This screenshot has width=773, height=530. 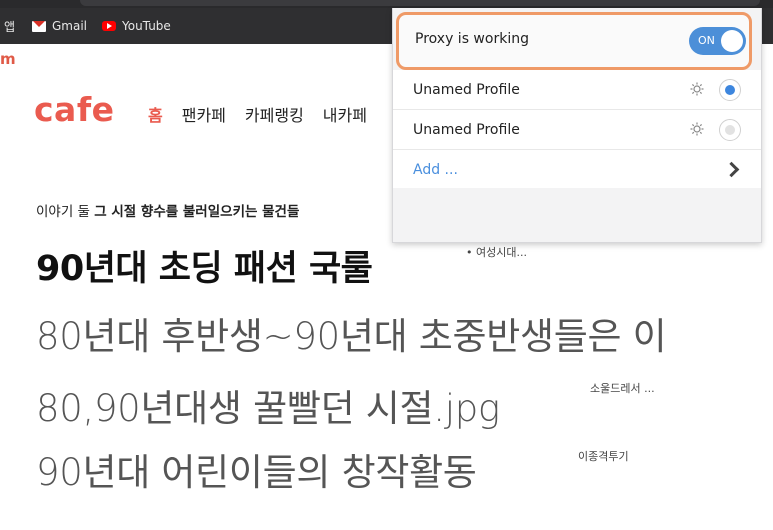 What do you see at coordinates (274, 114) in the screenshot?
I see `nav-cafe-ranking: 카페랭킹` at bounding box center [274, 114].